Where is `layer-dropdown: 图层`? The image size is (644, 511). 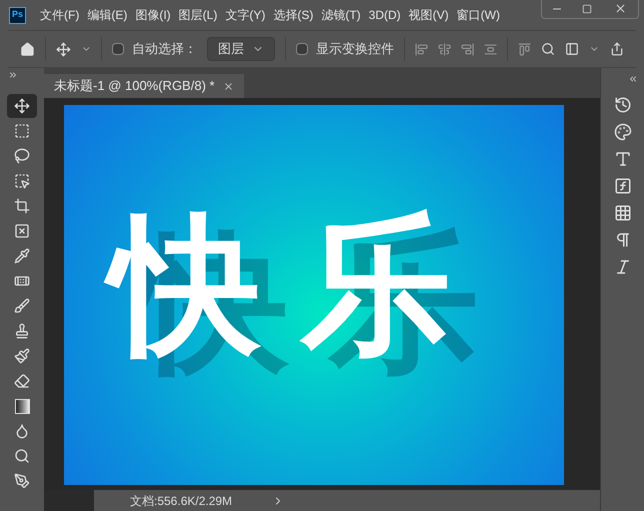 layer-dropdown: 图层 is located at coordinates (241, 49).